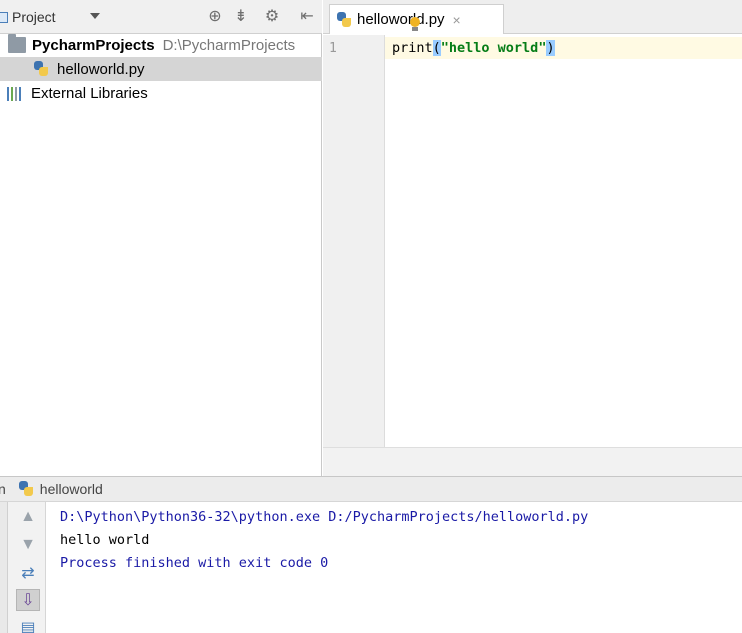 This screenshot has width=742, height=633. Describe the element at coordinates (161, 93) in the screenshot. I see `tree-item-libraries: External Libraries` at that location.